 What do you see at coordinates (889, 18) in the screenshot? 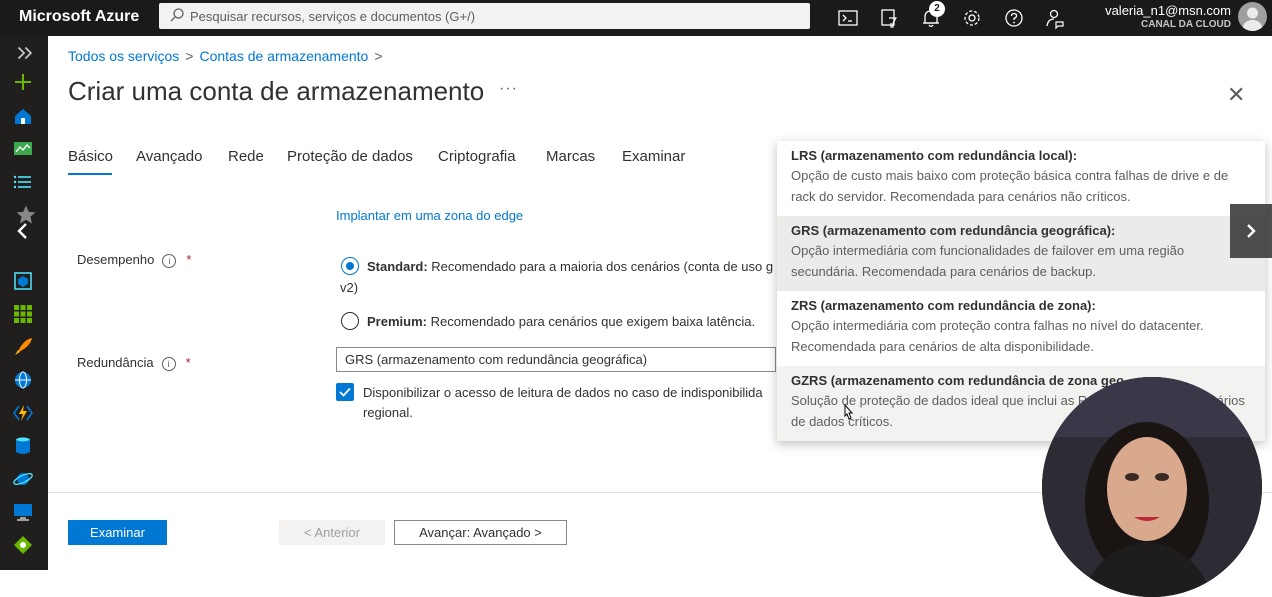
I see `directory-filter-icon` at bounding box center [889, 18].